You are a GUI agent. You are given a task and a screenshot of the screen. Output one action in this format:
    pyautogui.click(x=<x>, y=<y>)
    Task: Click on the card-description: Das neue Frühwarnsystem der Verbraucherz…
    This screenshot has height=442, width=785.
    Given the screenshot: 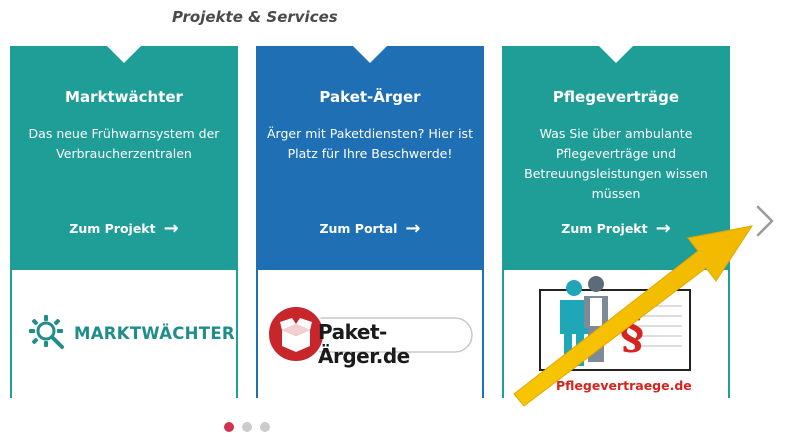 What is the action you would take?
    pyautogui.click(x=124, y=143)
    